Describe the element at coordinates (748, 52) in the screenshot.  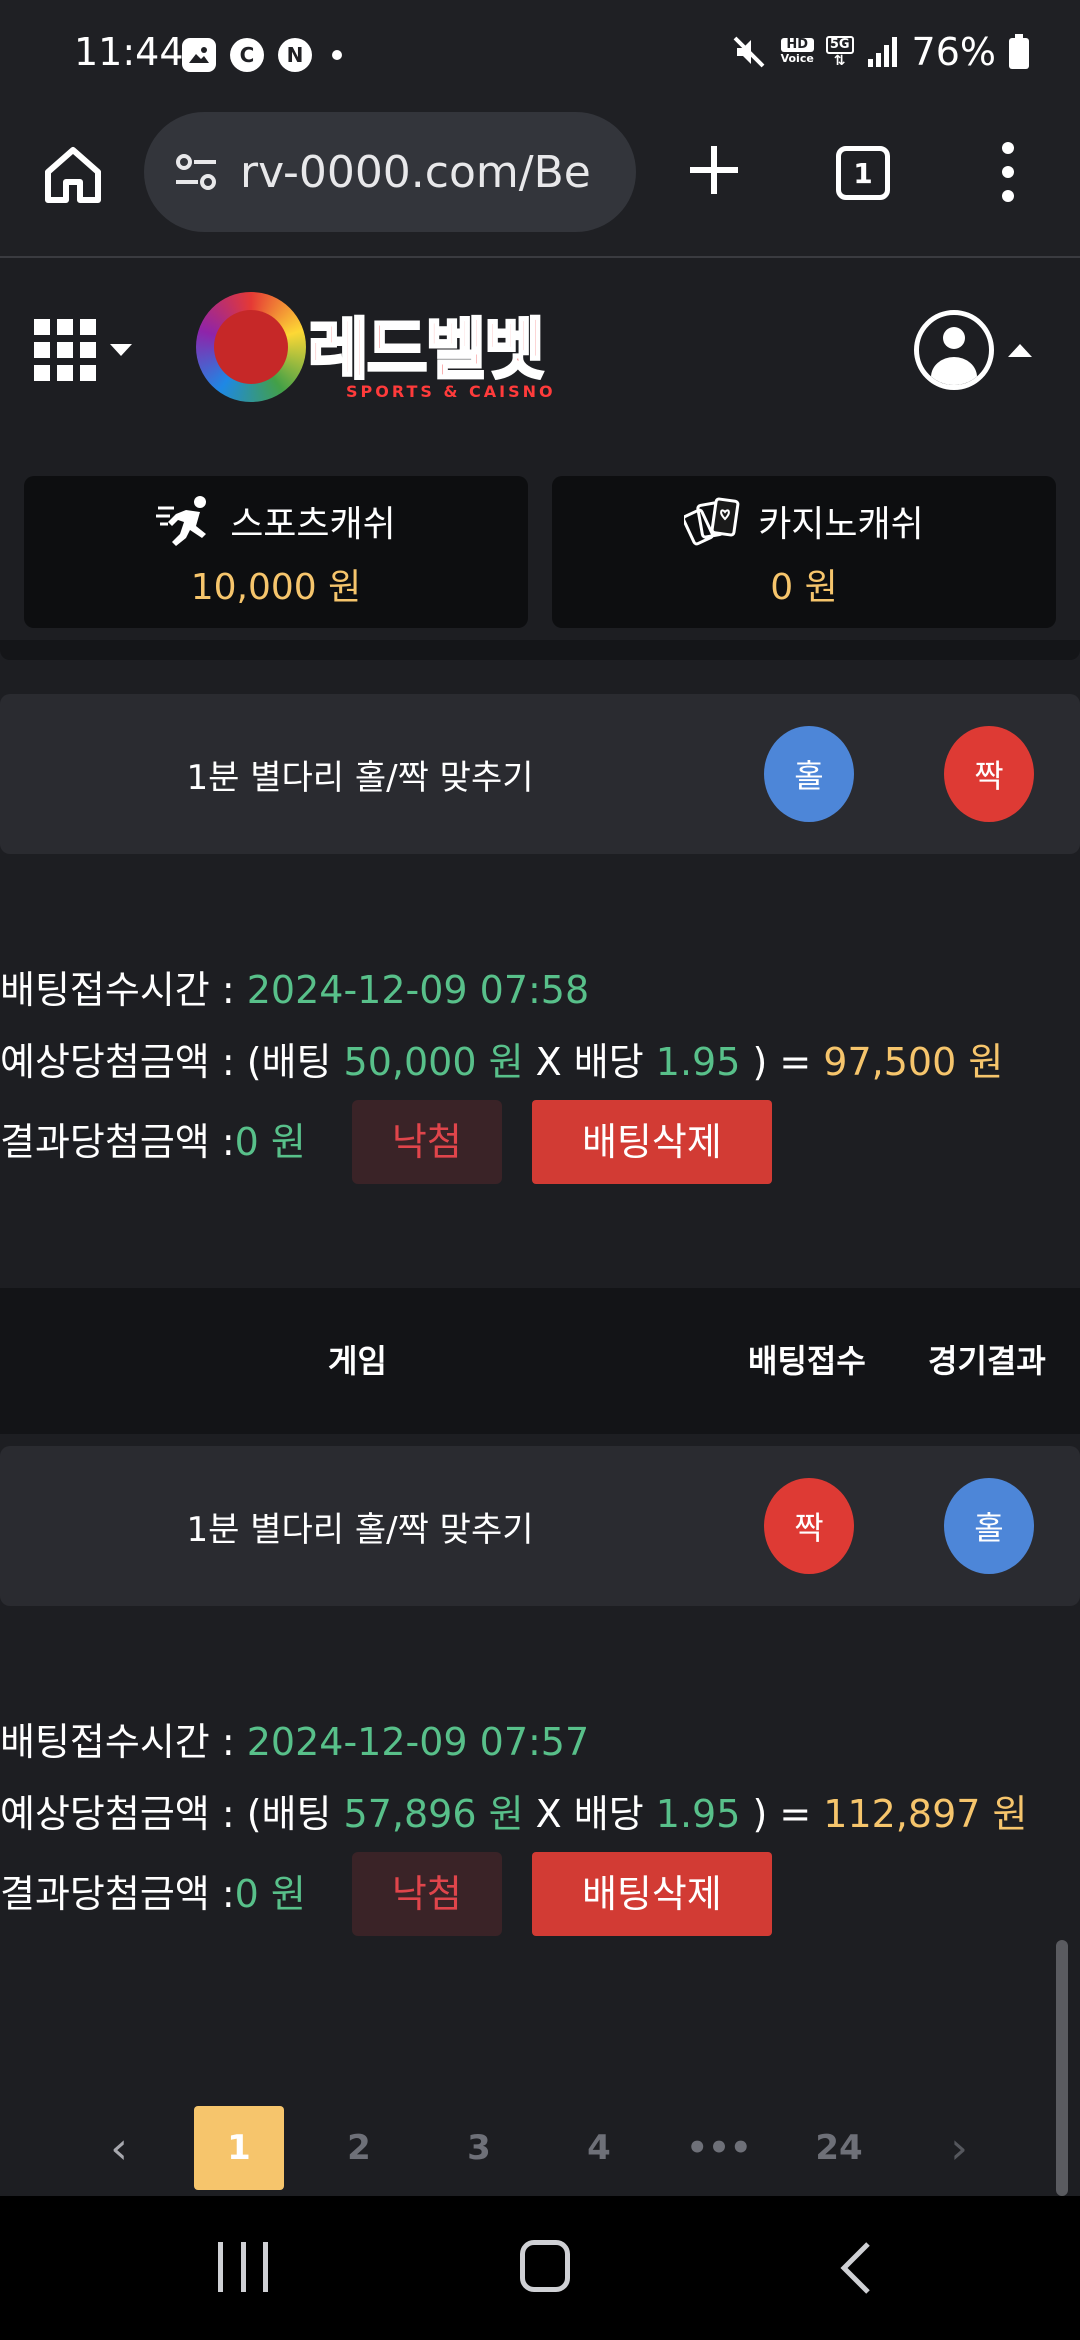
I see `mute-icon` at that location.